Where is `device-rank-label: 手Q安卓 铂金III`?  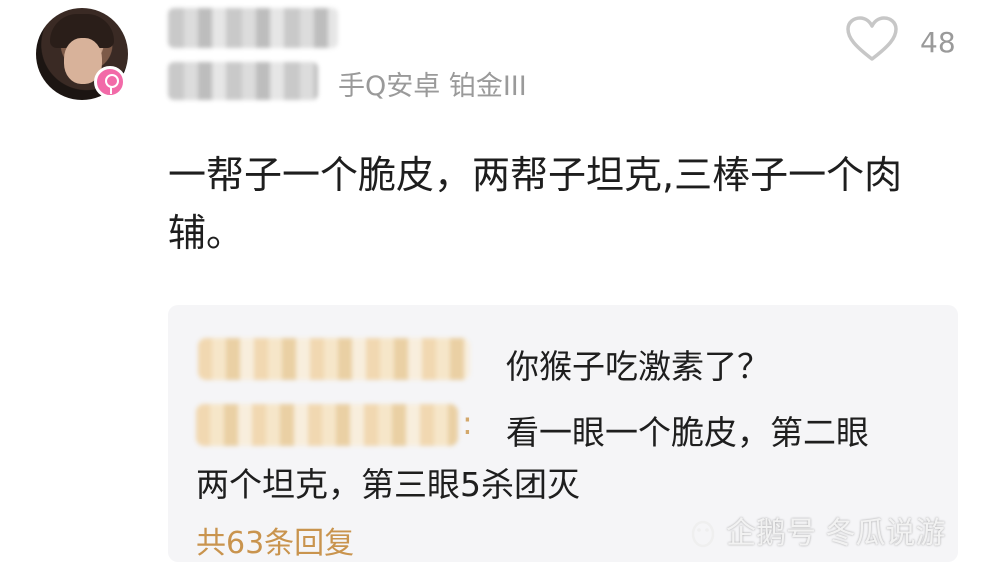 device-rank-label: 手Q安卓 铂金III is located at coordinates (432, 86).